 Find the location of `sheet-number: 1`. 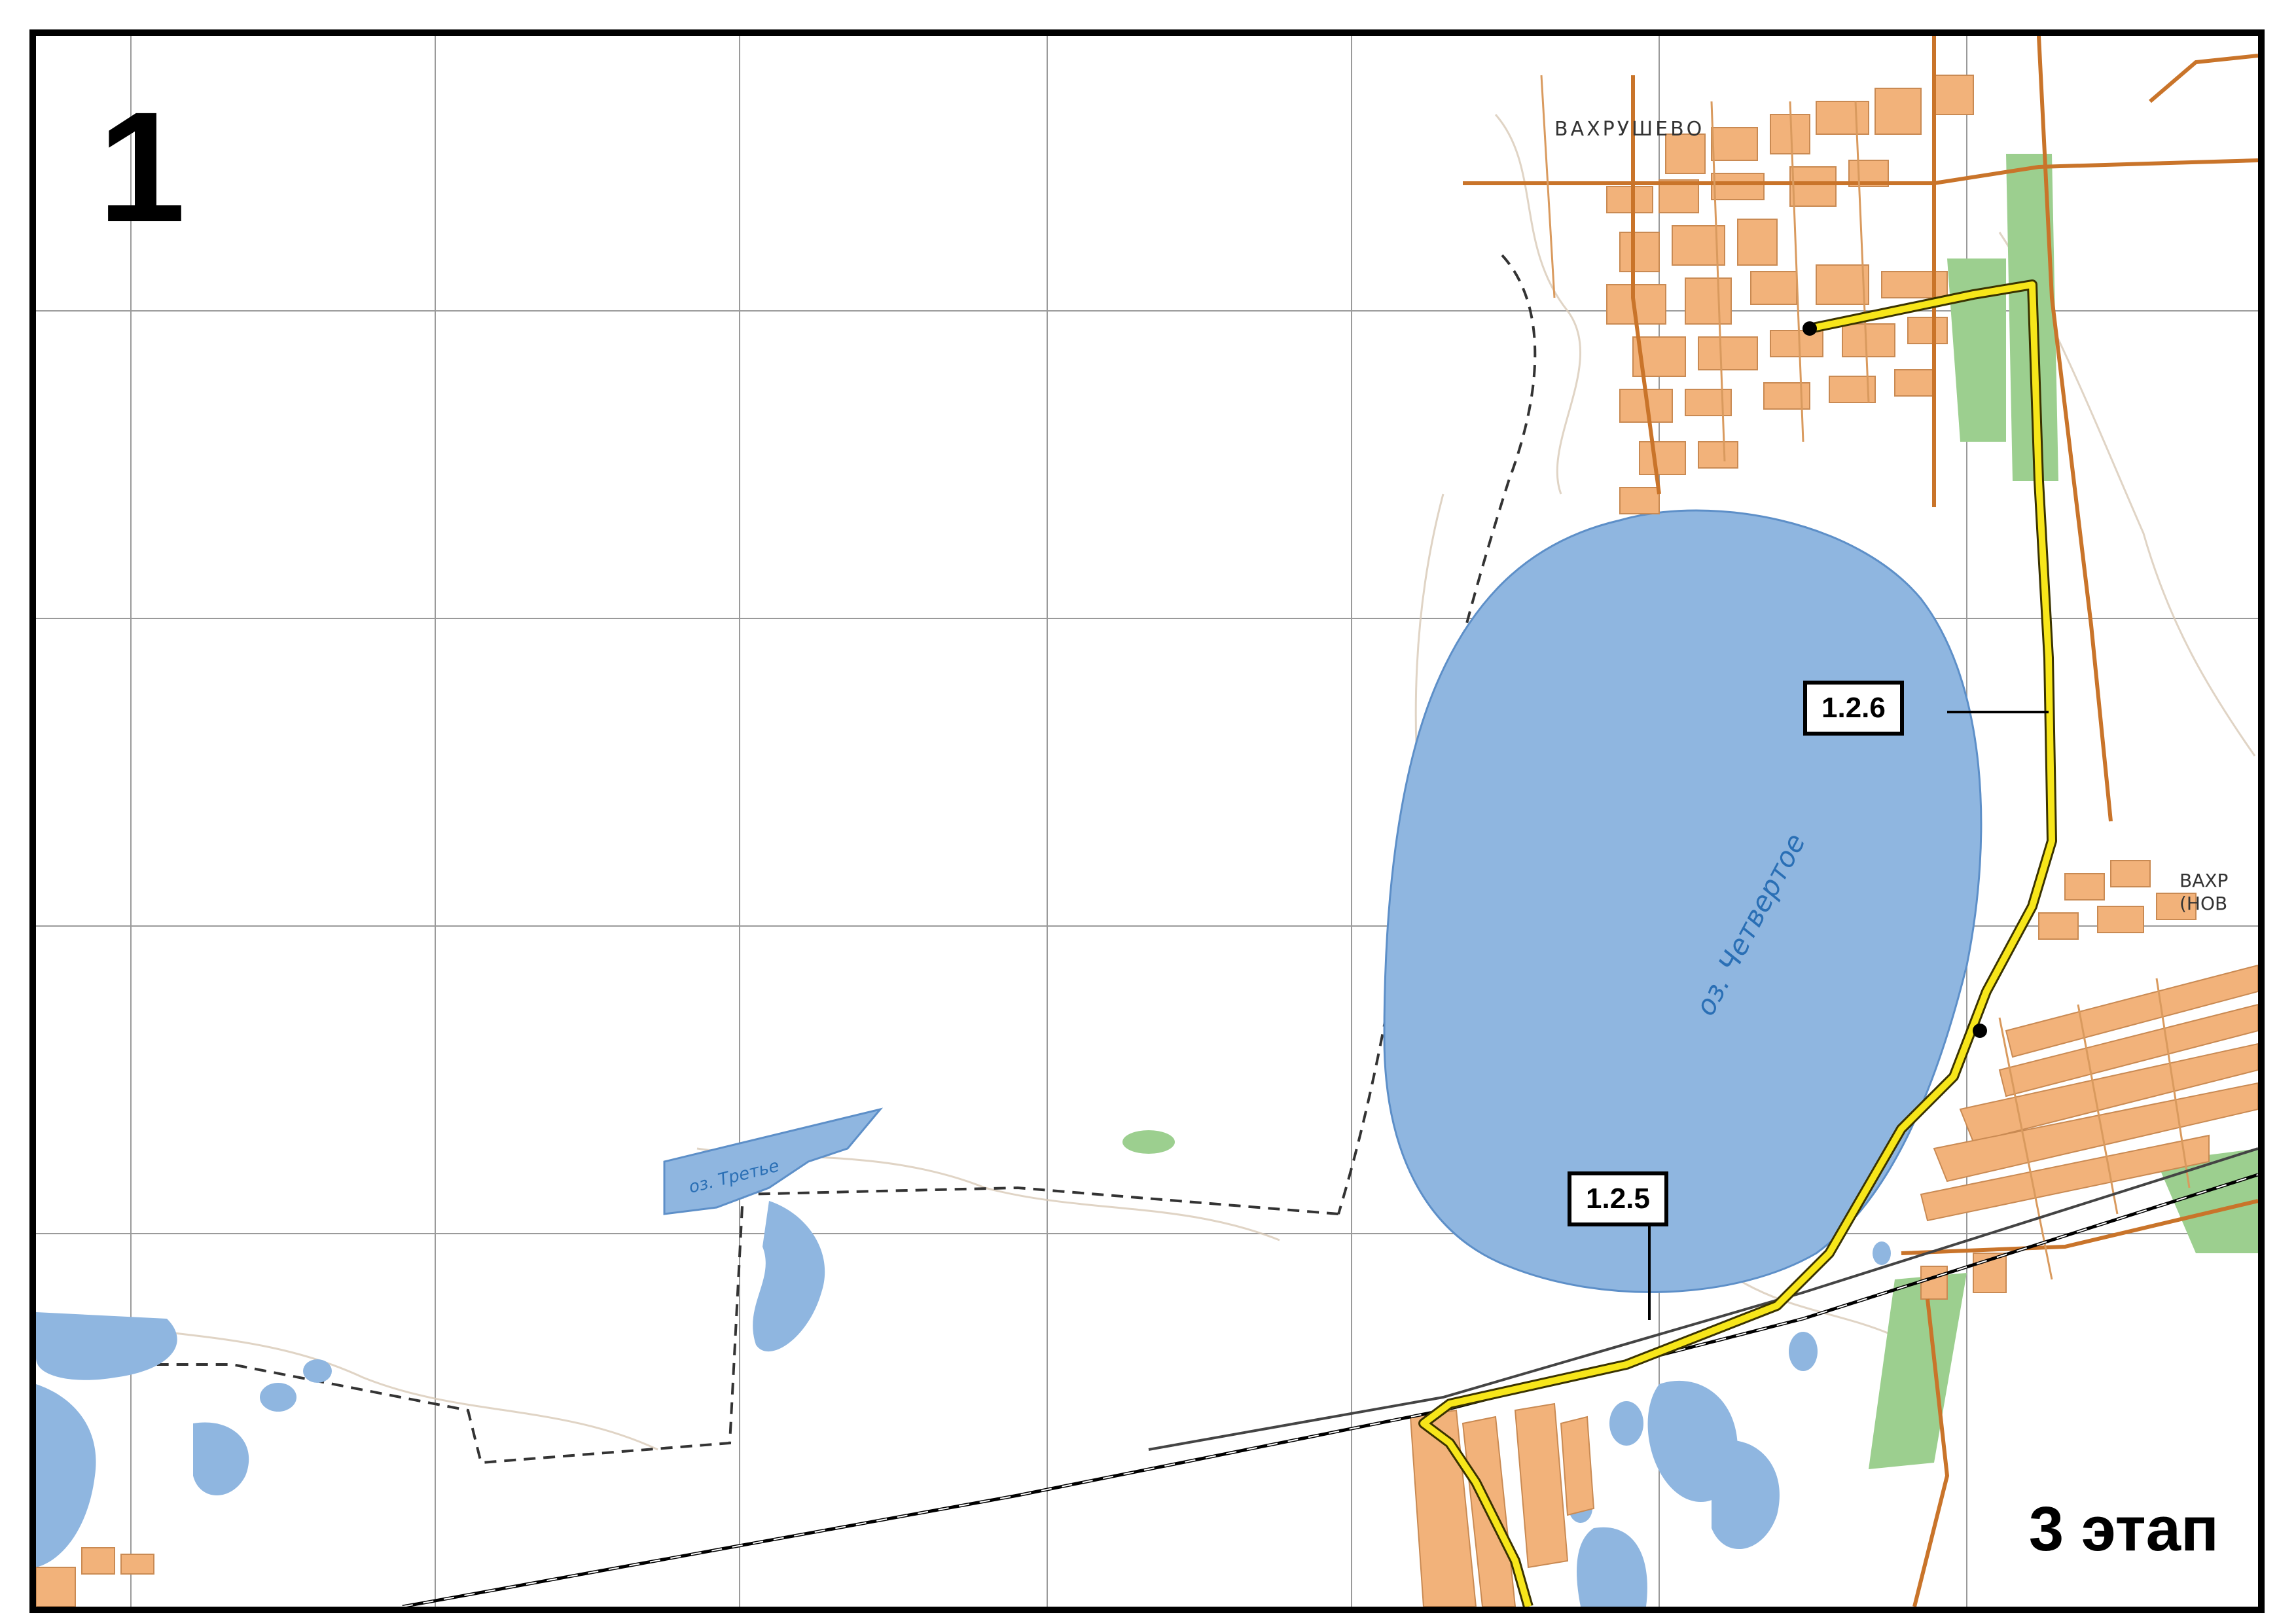

sheet-number: 1 is located at coordinates (142, 167).